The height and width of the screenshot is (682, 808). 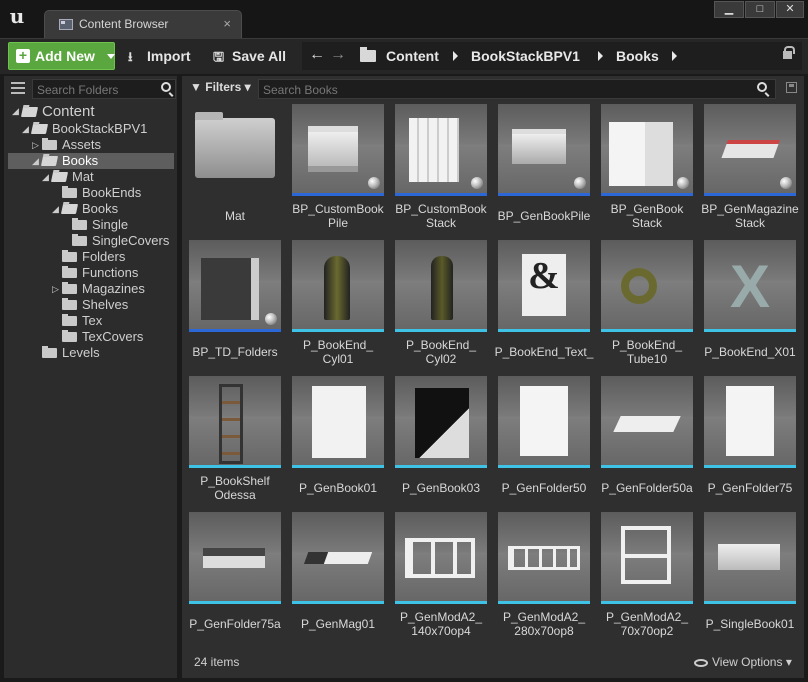 What do you see at coordinates (91, 337) in the screenshot?
I see `tree-item: TexCovers` at bounding box center [91, 337].